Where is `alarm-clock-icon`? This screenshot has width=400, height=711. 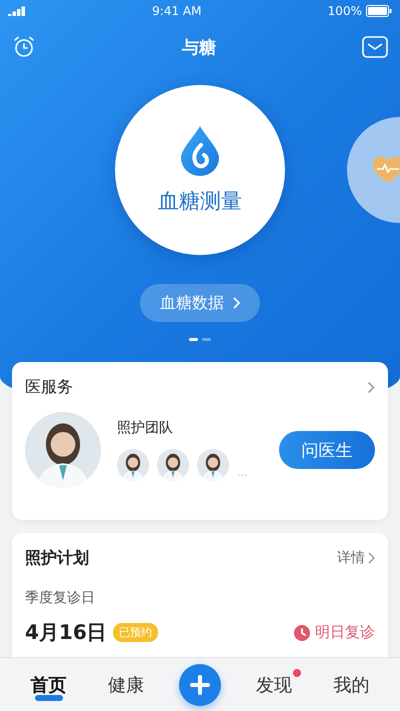 alarm-clock-icon is located at coordinates (24, 47).